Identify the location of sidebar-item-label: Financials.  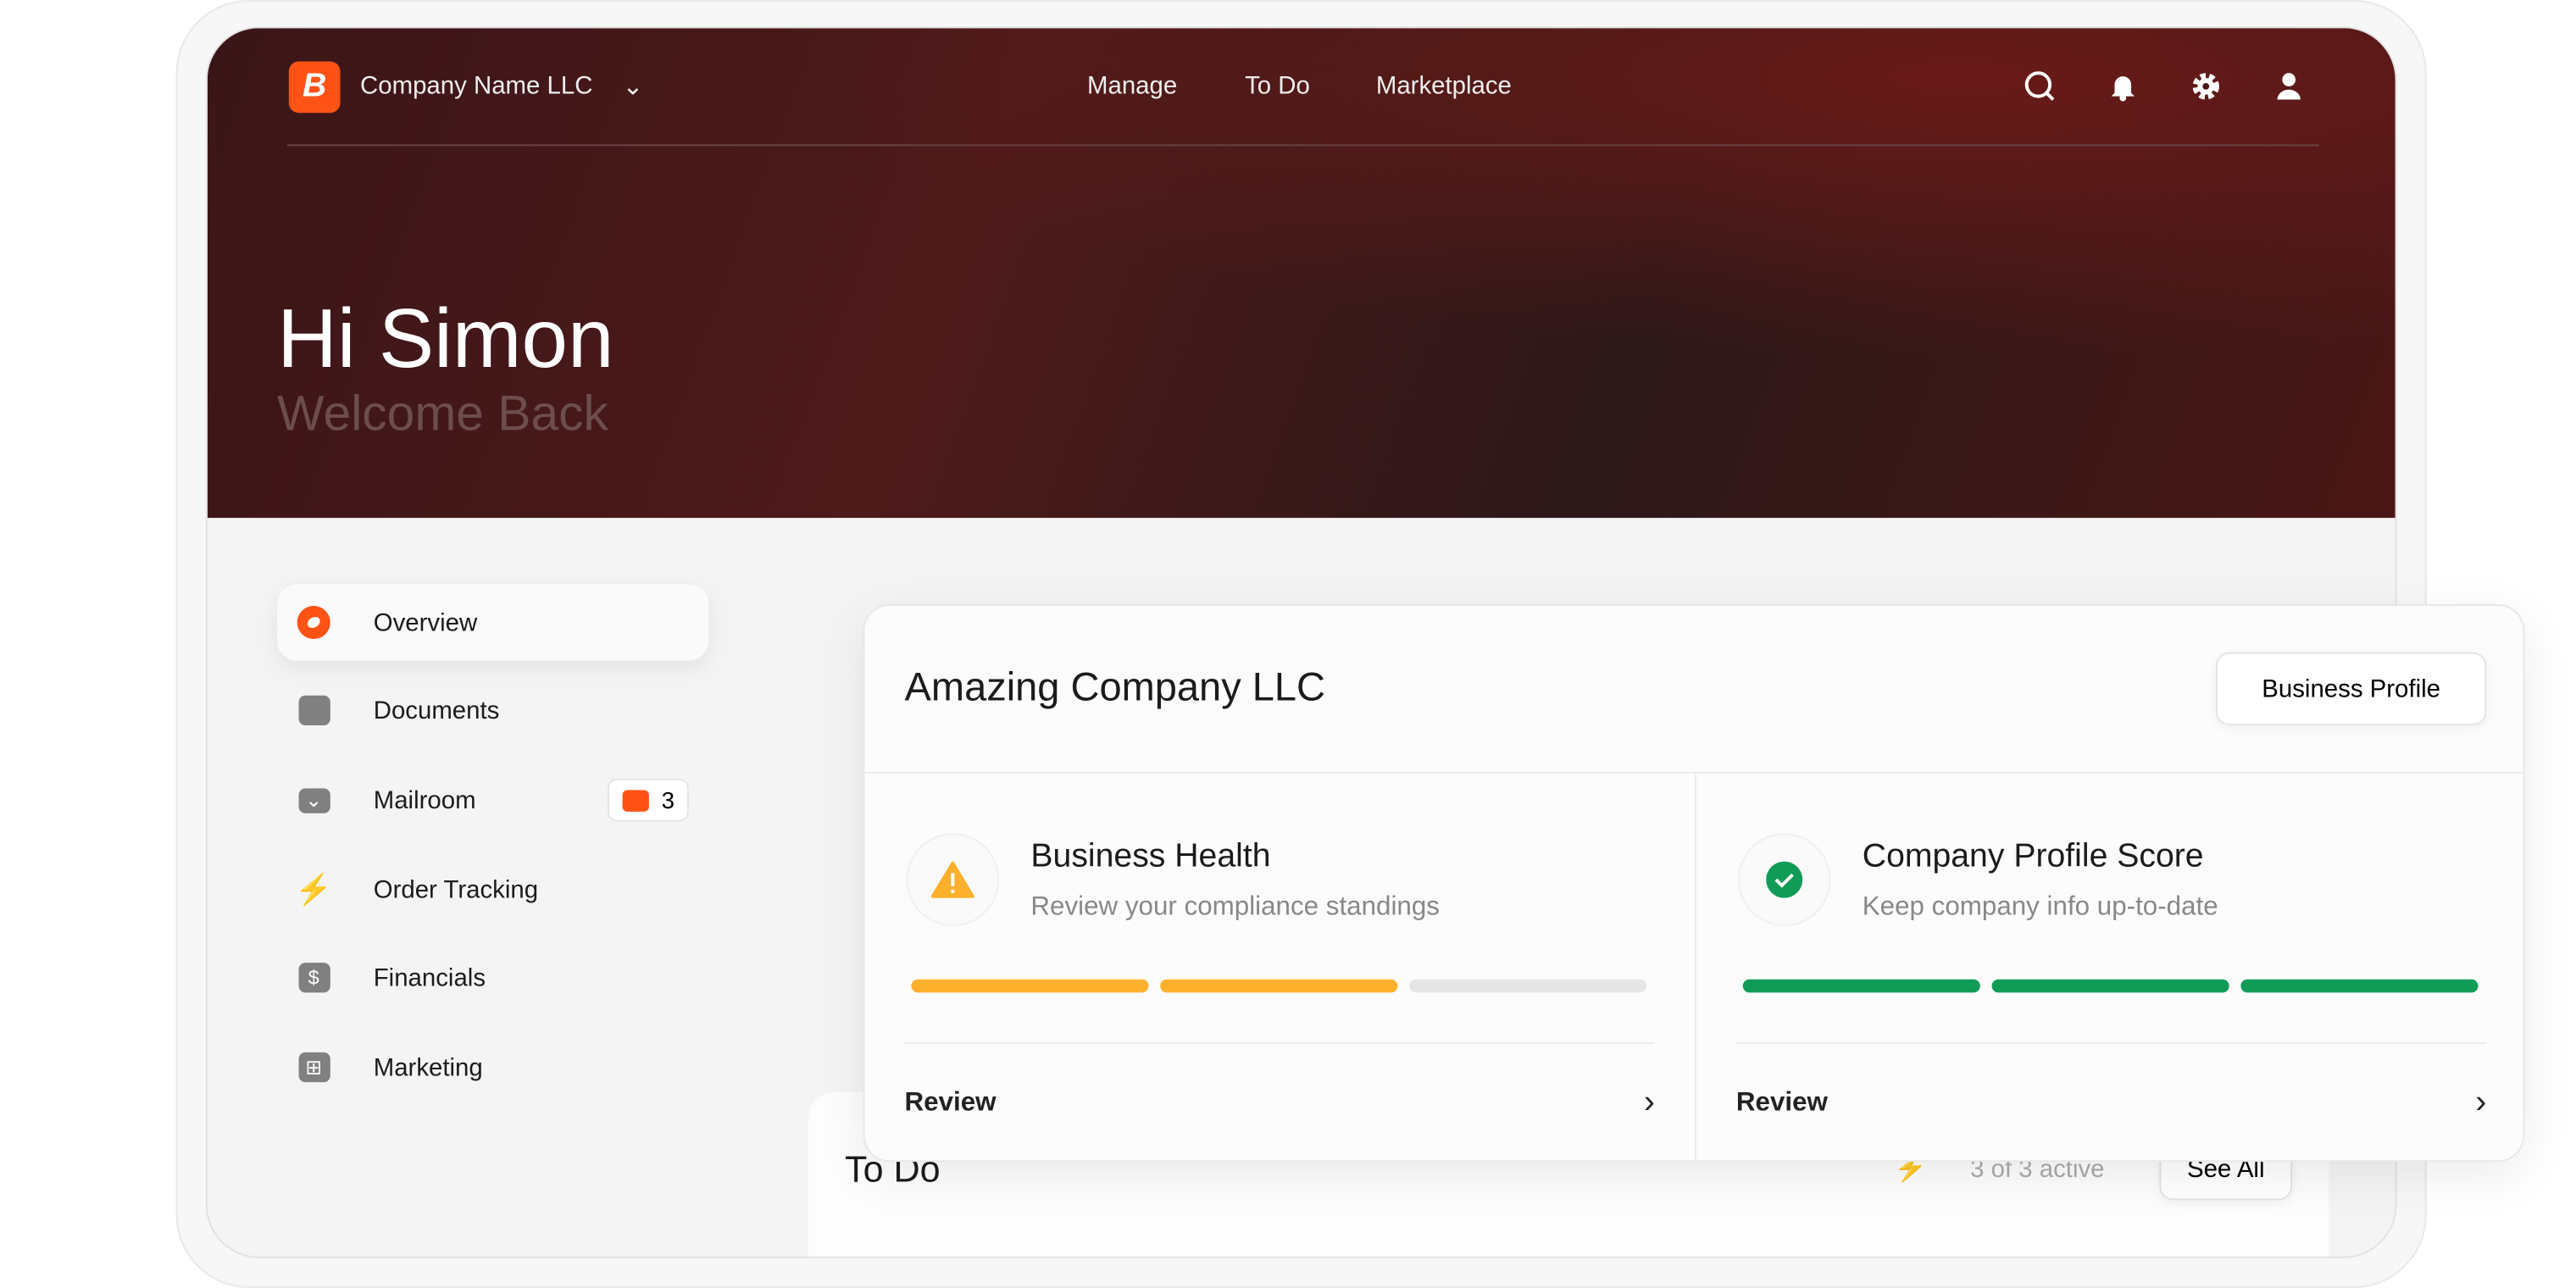
(429, 977).